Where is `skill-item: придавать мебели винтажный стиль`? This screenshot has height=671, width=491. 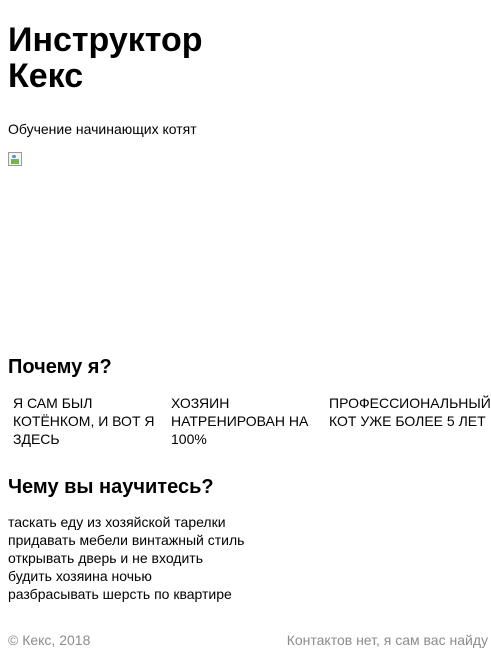
skill-item: придавать мебели винтажный стиль is located at coordinates (126, 540).